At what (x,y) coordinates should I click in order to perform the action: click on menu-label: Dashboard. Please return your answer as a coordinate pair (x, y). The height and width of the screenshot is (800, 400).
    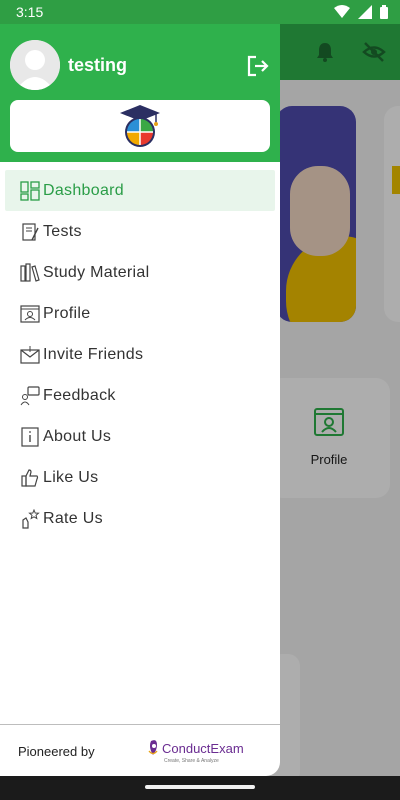
    Looking at the image, I should click on (83, 190).